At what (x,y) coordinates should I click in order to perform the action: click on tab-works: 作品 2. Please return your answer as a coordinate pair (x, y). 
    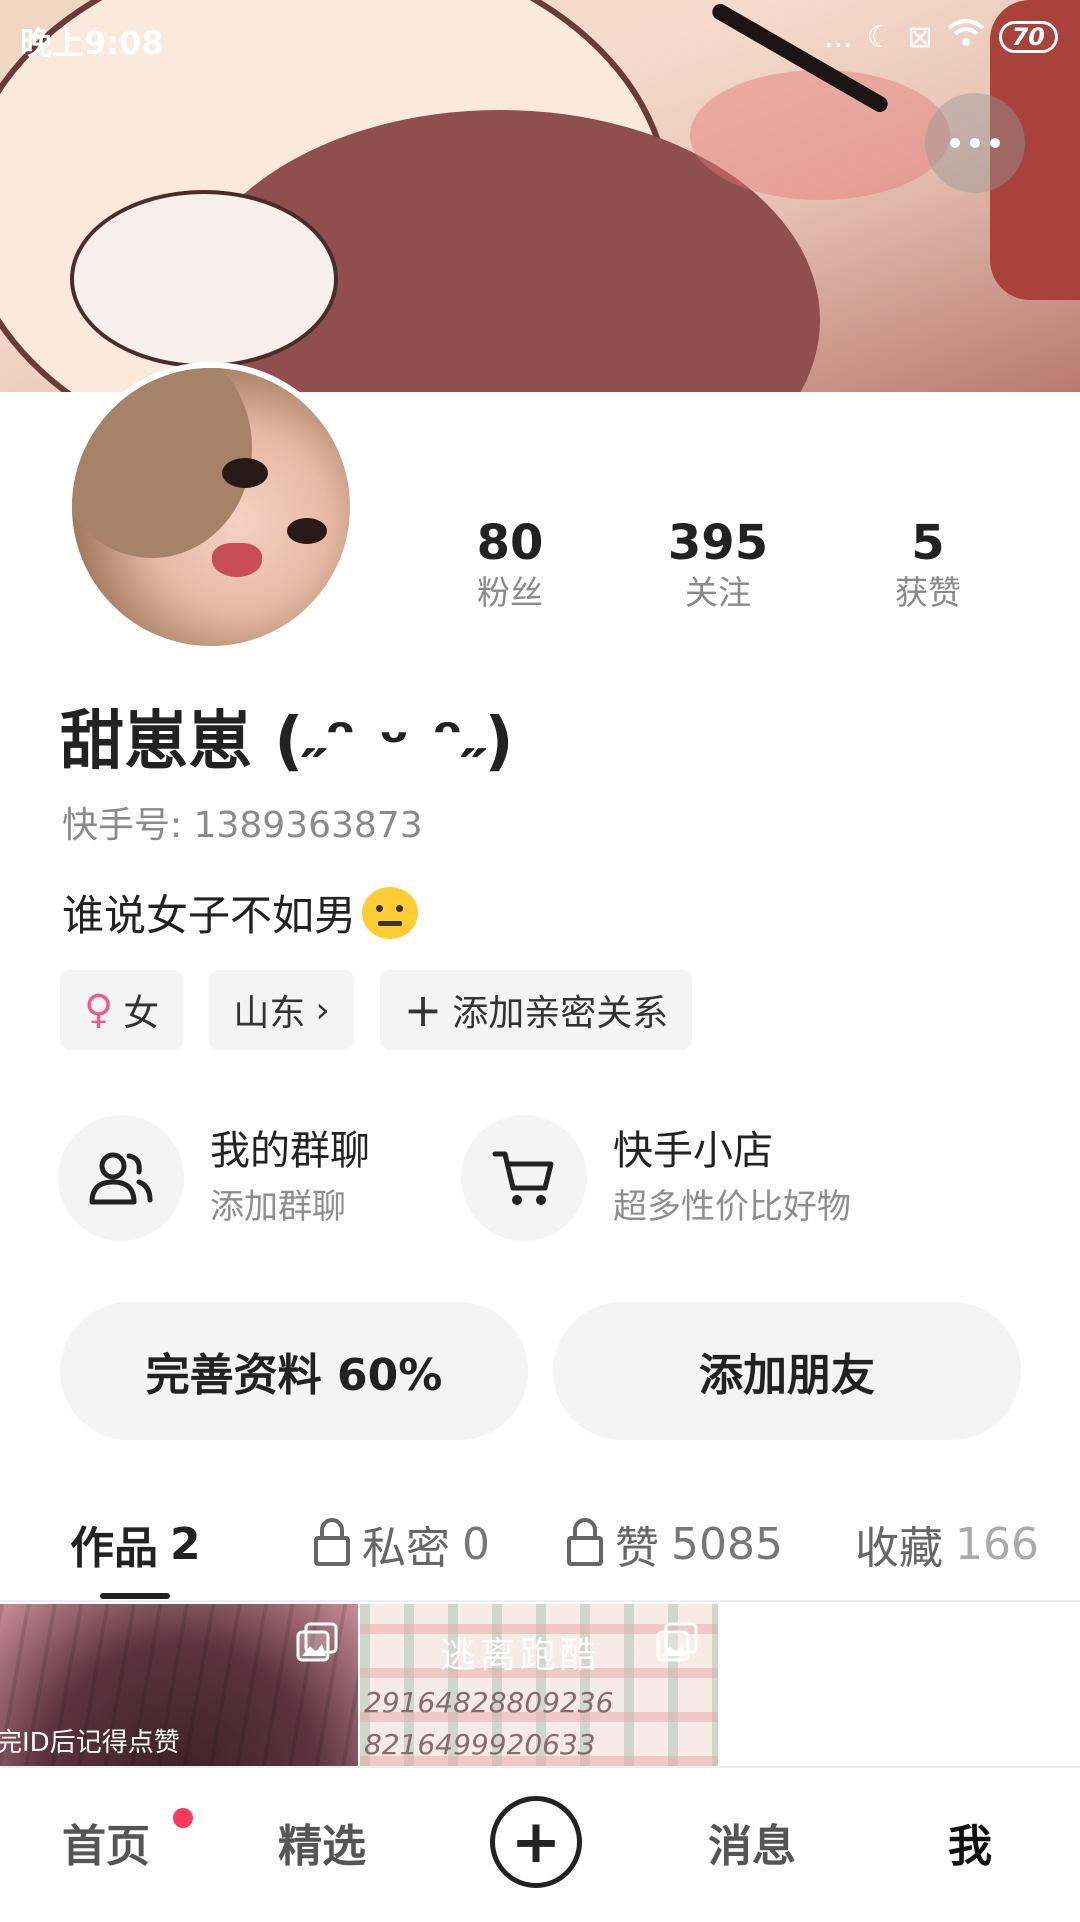
    Looking at the image, I should click on (135, 1544).